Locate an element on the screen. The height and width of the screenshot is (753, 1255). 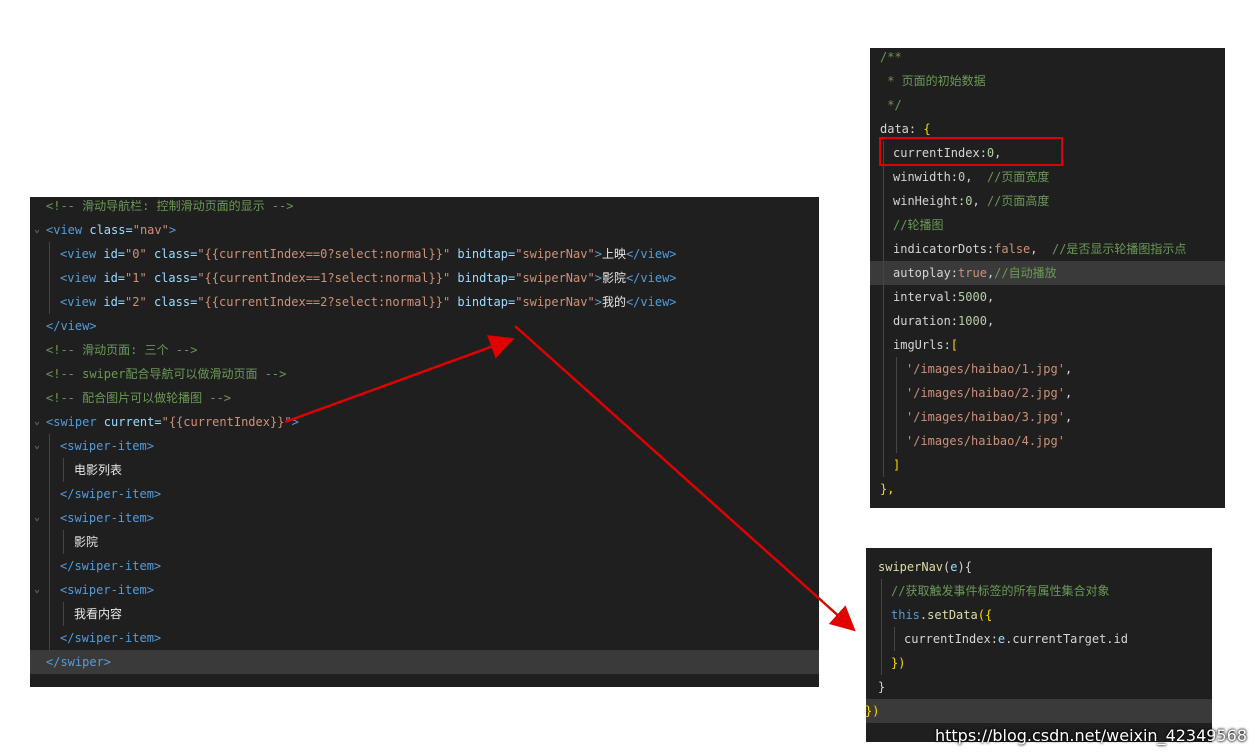
watermark-text: https://blog.csdn.net/weixin_42349568 is located at coordinates (1090, 735).